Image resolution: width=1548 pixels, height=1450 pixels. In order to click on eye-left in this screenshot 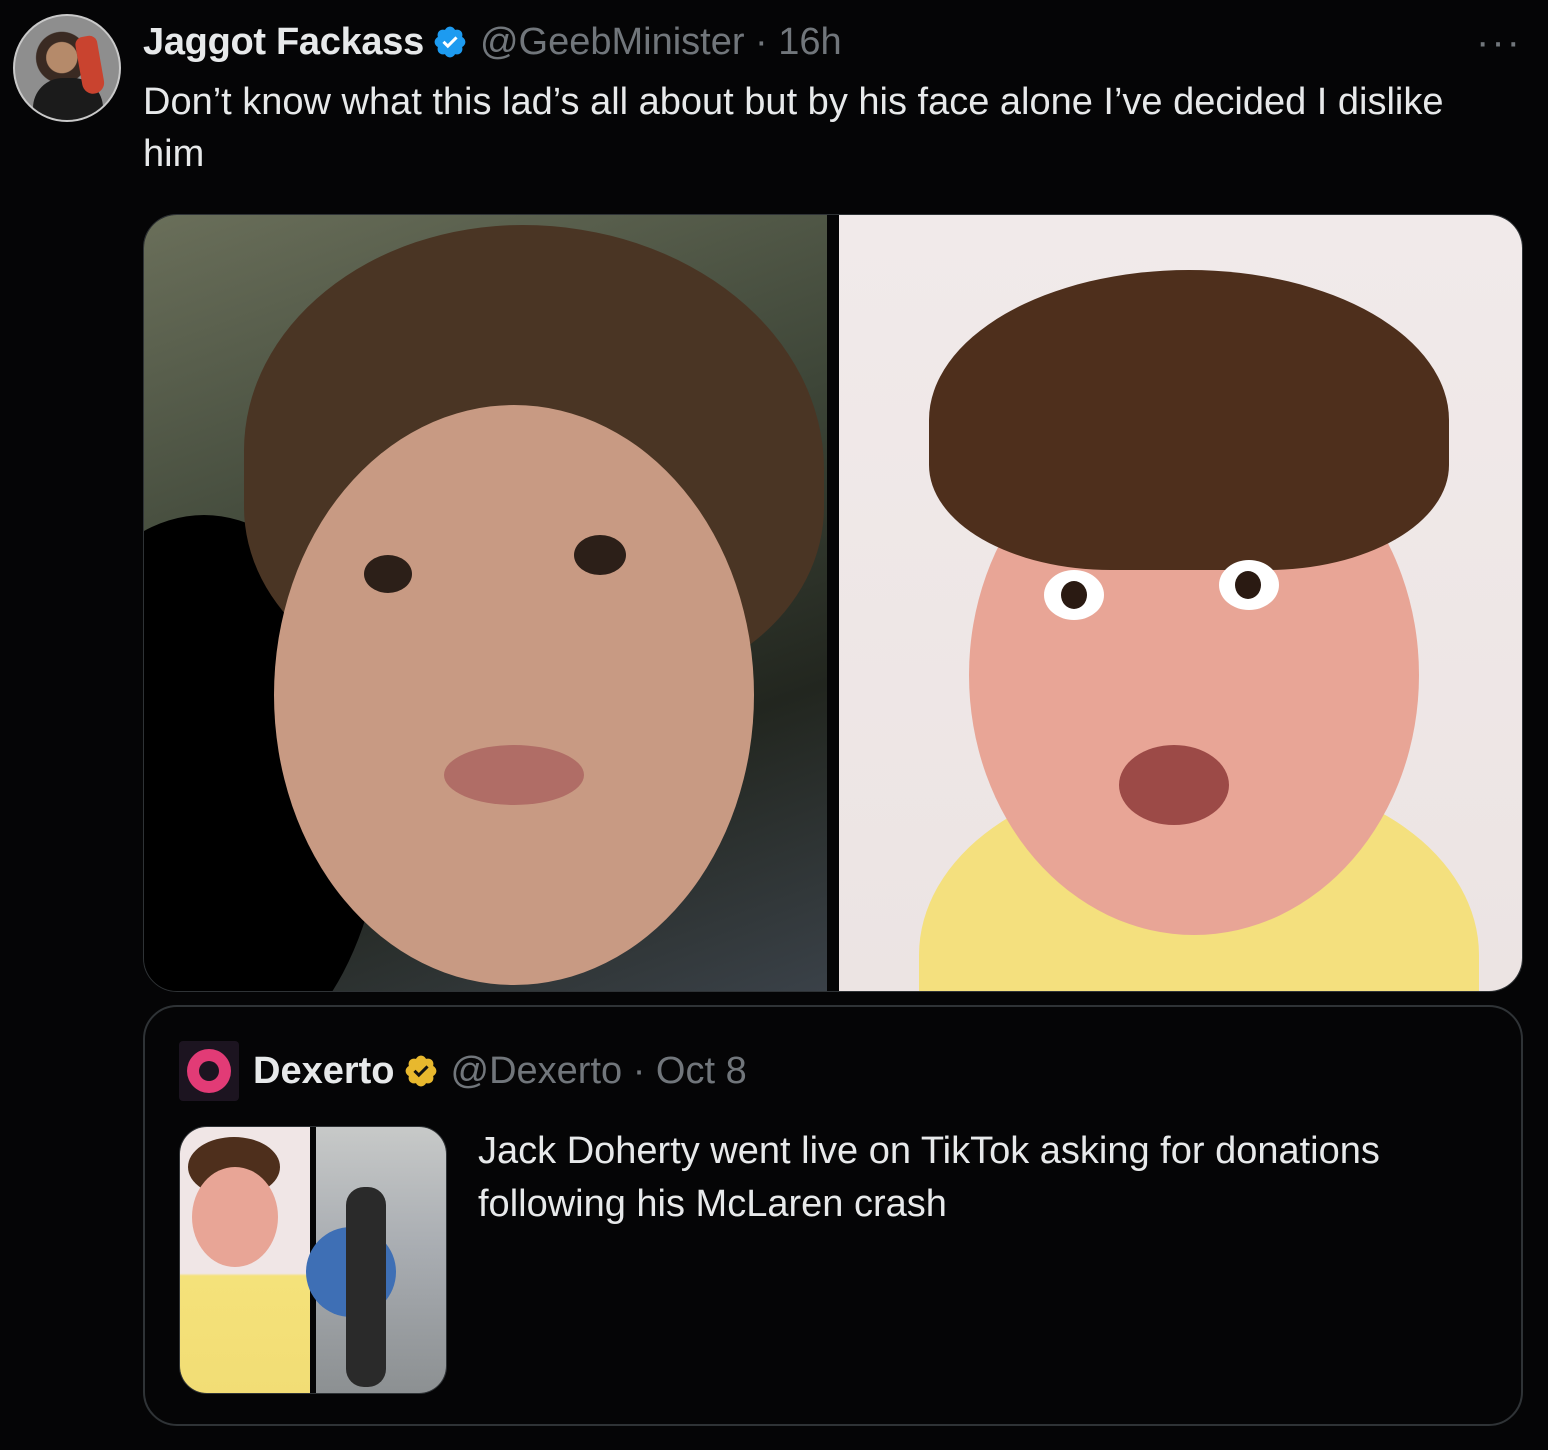, I will do `click(388, 574)`.